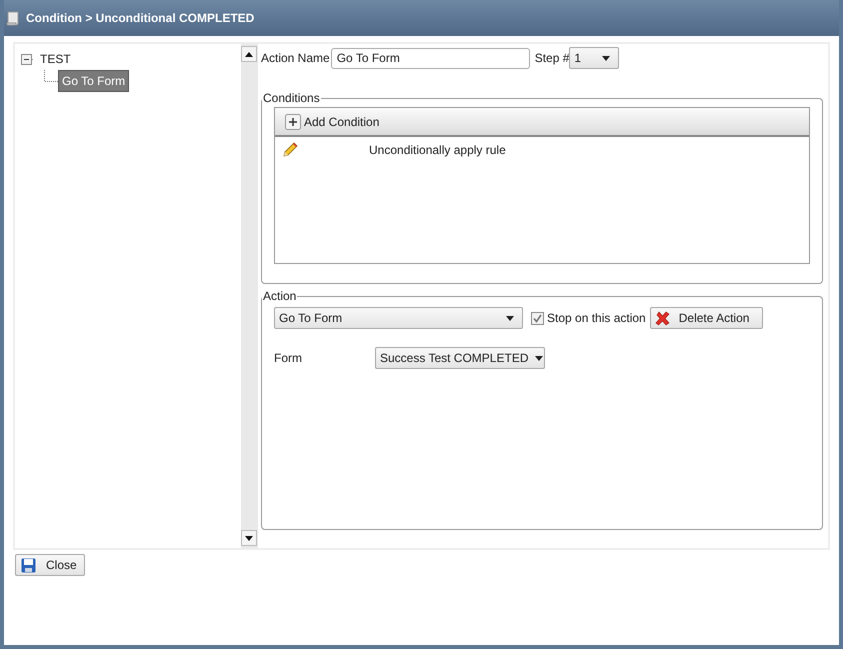 The image size is (843, 649). Describe the element at coordinates (249, 296) in the screenshot. I see `scrollbar` at that location.